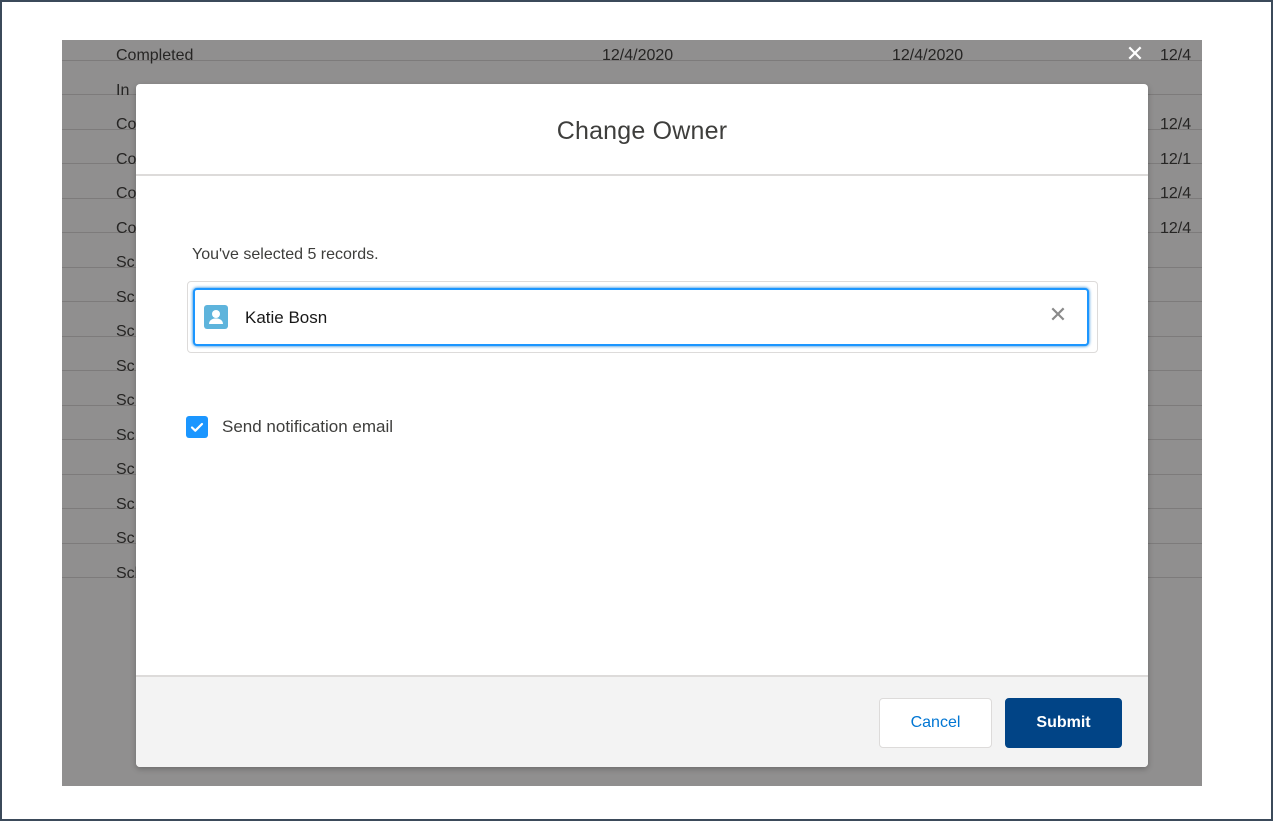  I want to click on modal-footer: Cancel Submit, so click(642, 721).